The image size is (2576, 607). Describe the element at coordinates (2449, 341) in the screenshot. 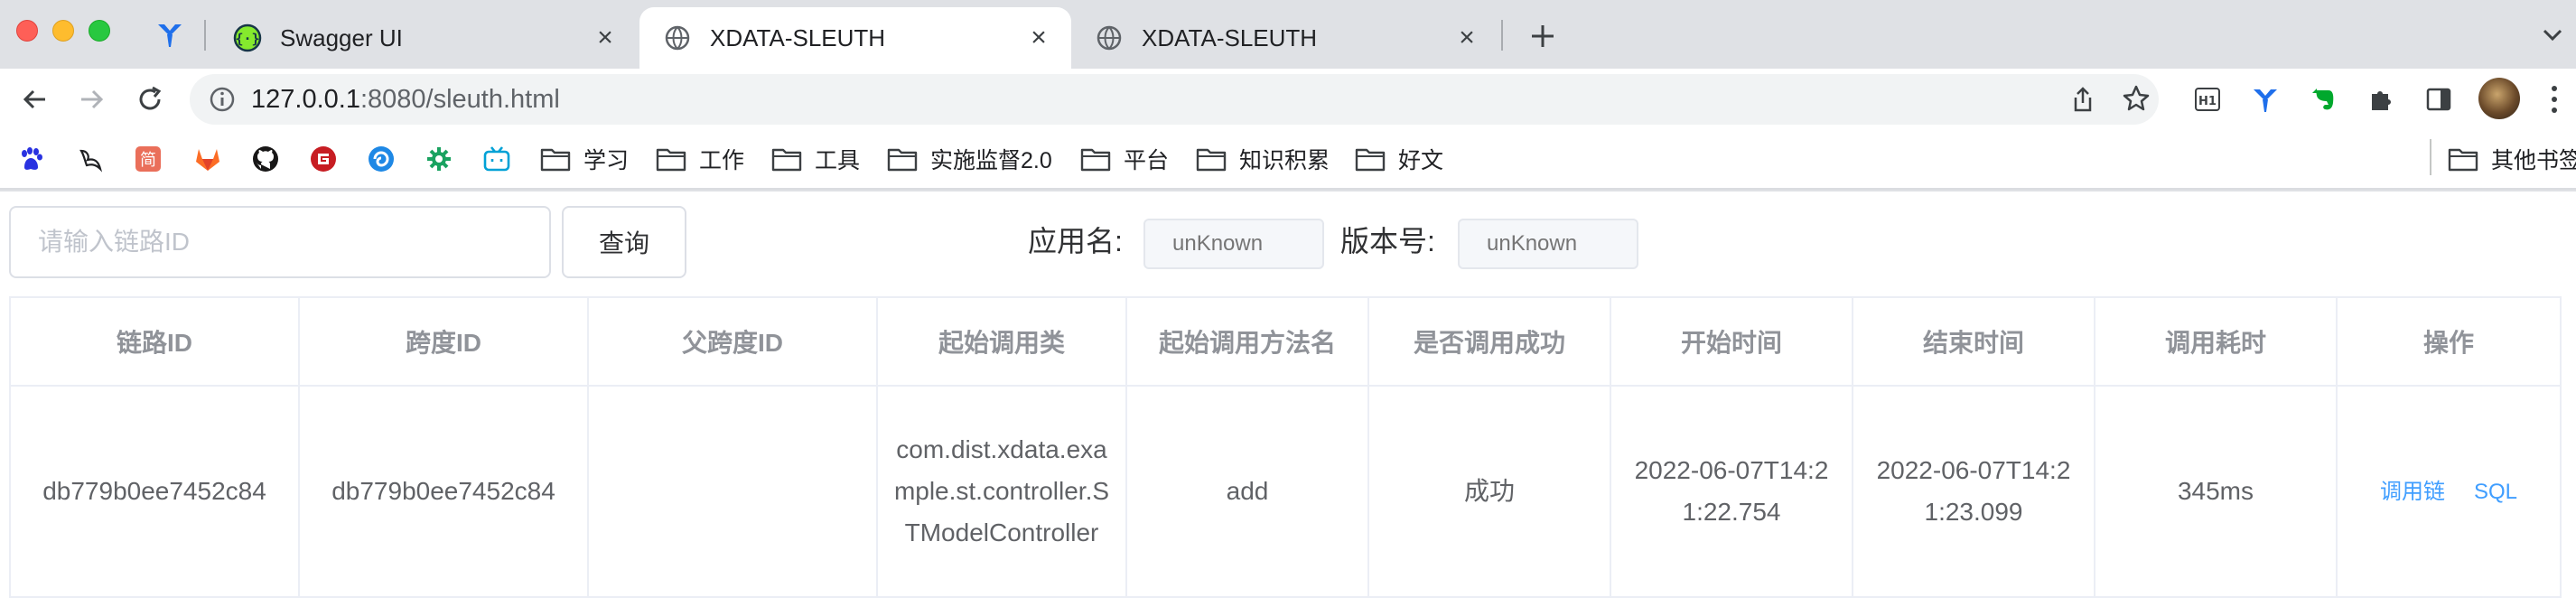

I see `column-header: 操作` at that location.